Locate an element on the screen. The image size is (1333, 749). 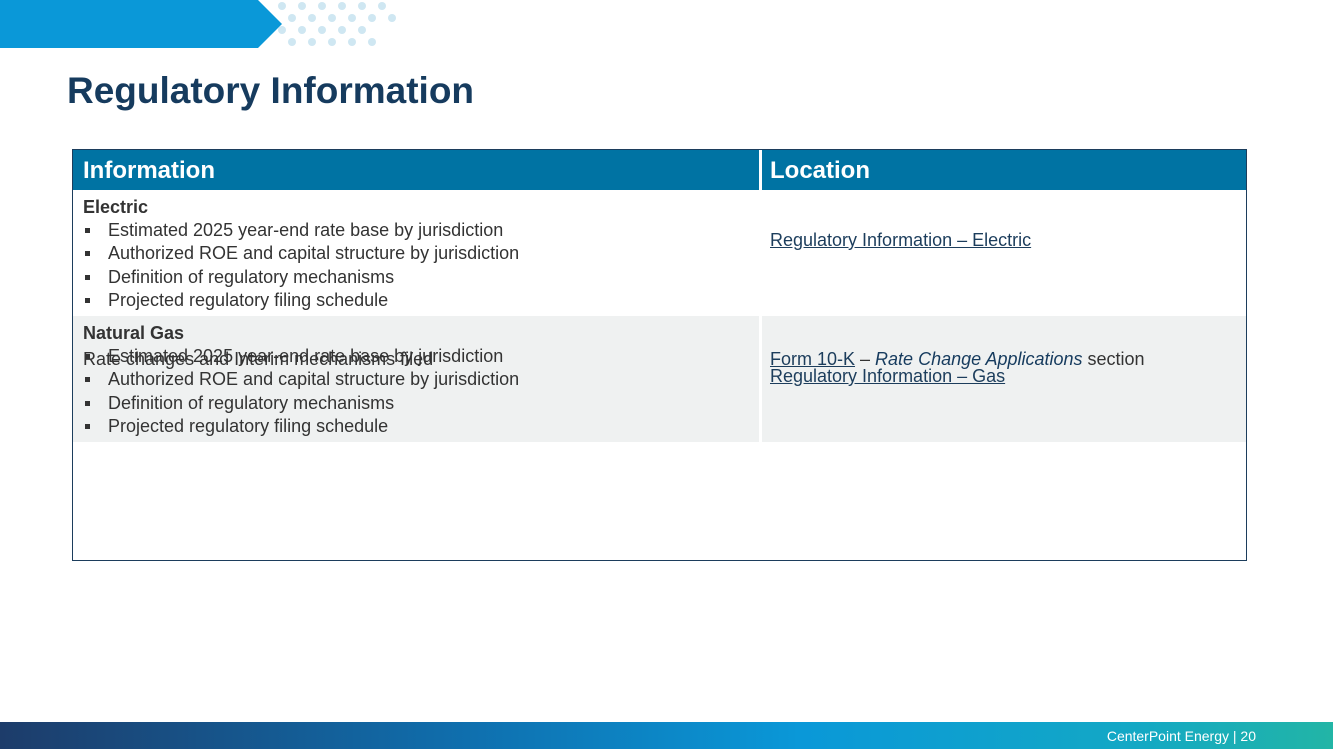
section-suffix: section is located at coordinates (1113, 359).